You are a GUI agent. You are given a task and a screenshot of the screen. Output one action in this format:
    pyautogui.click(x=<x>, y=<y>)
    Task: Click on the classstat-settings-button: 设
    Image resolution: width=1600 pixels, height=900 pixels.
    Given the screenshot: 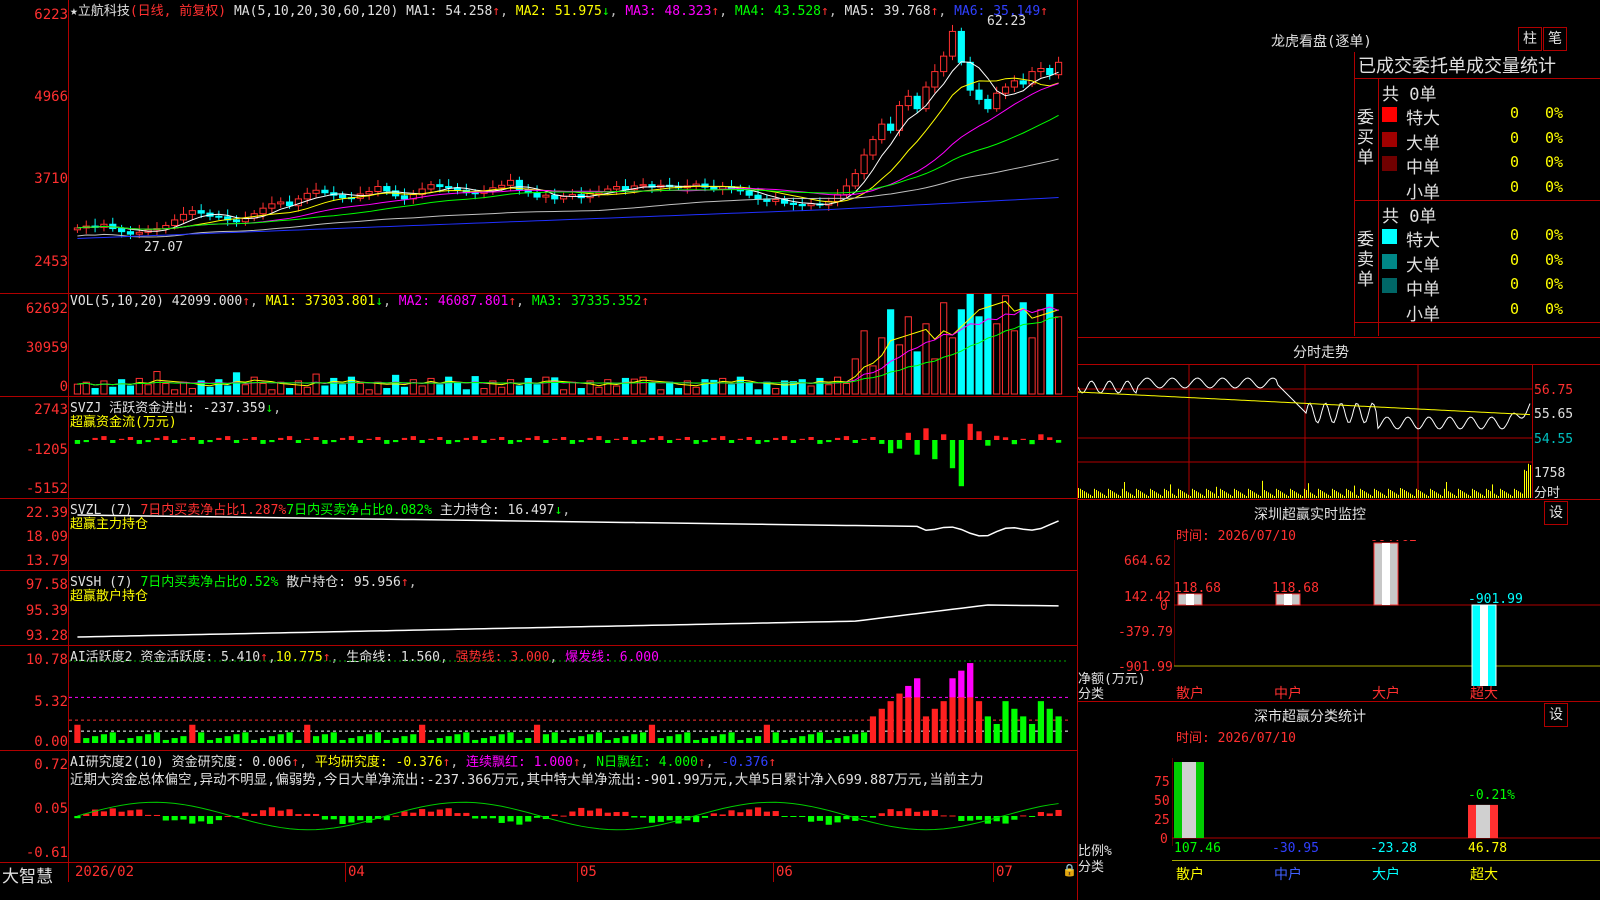 What is the action you would take?
    pyautogui.click(x=1556, y=715)
    